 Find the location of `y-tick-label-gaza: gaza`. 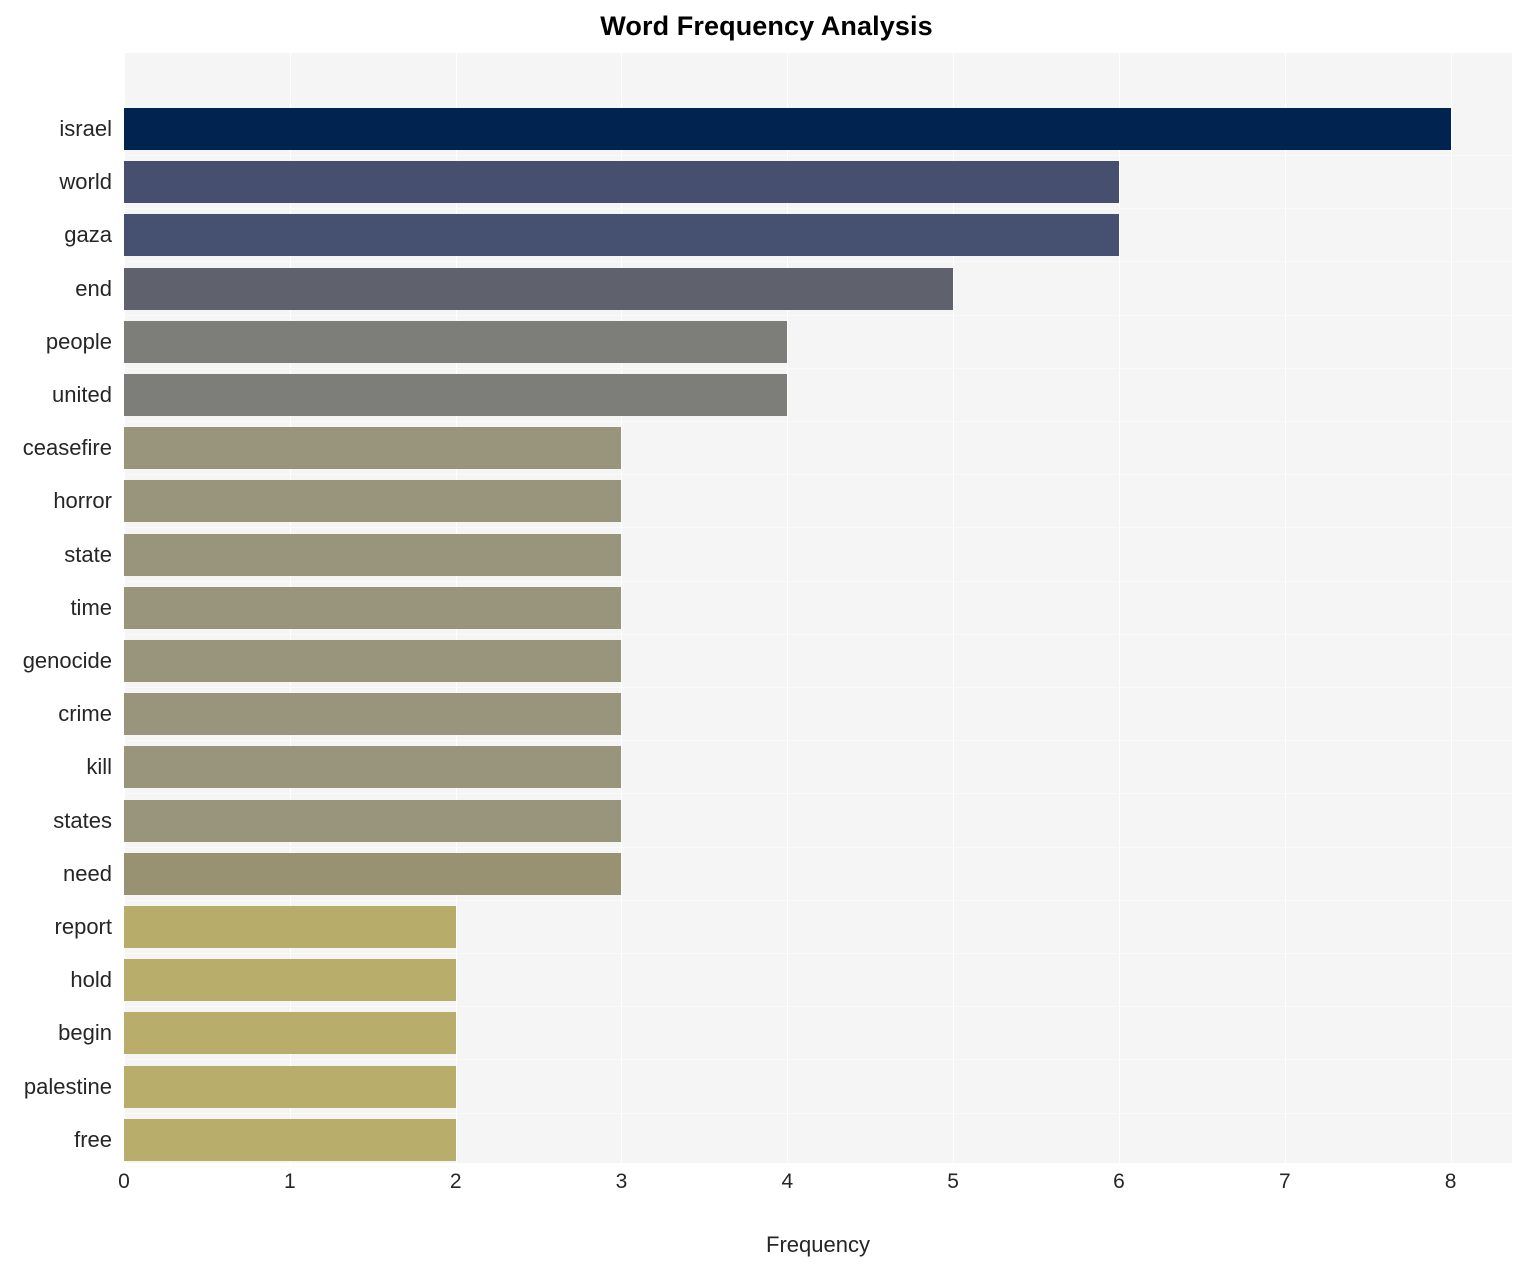

y-tick-label-gaza: gaza is located at coordinates (88, 235).